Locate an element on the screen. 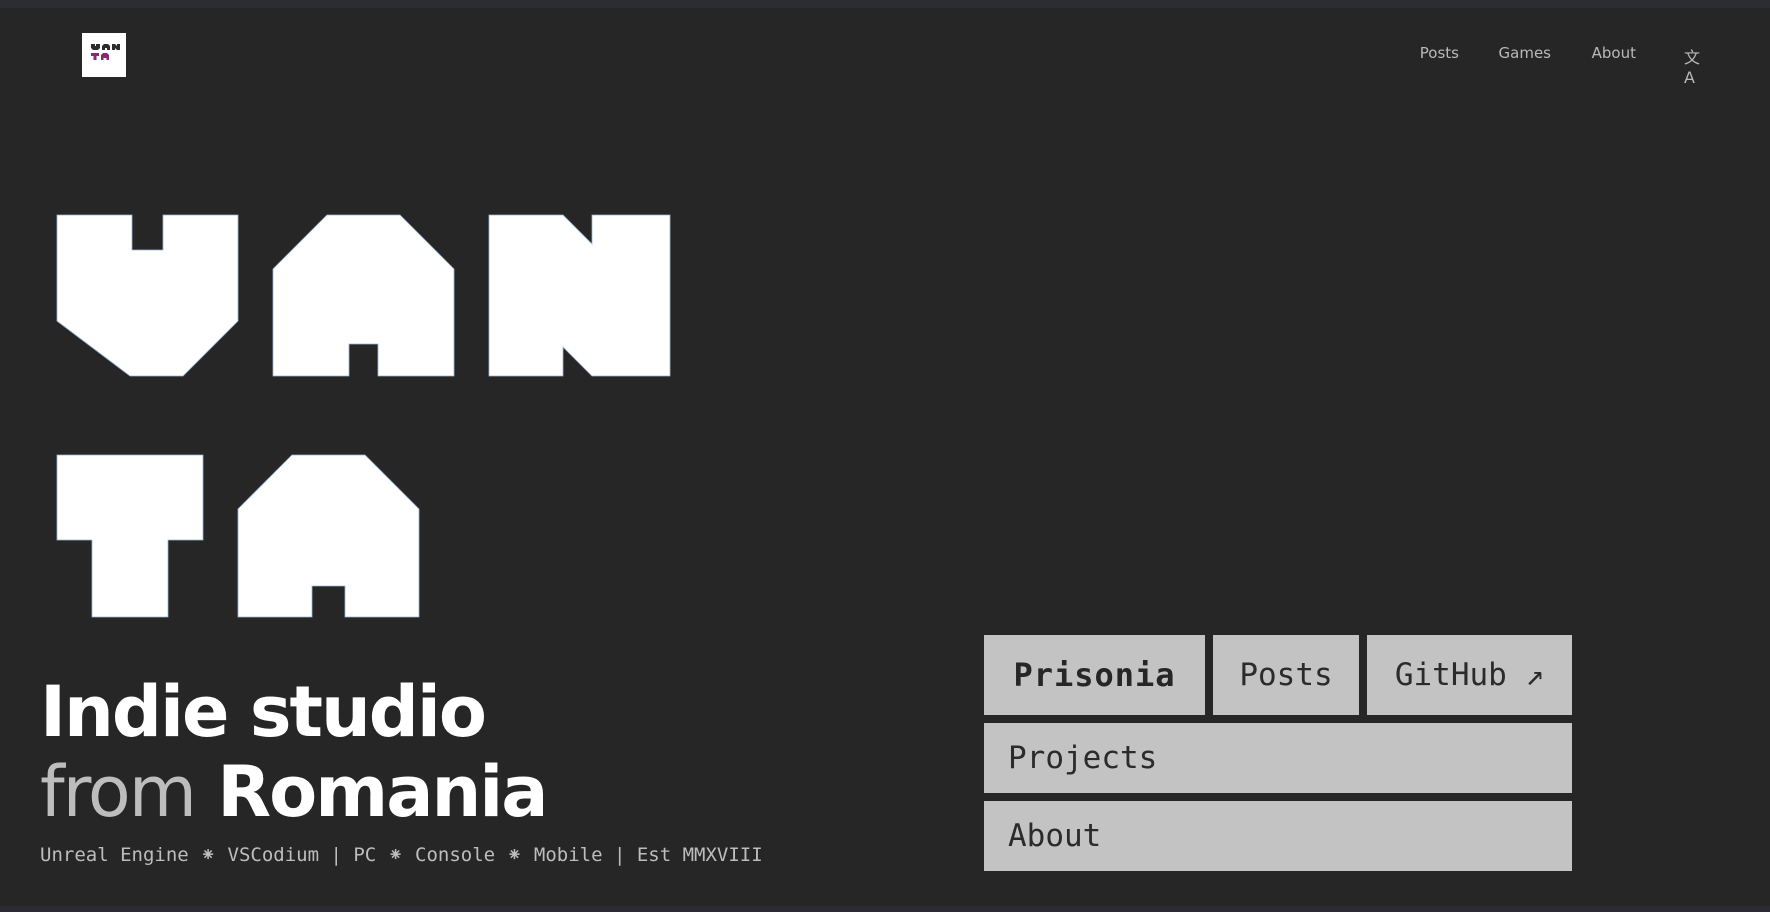 This screenshot has width=1770, height=912. headline-place: Romania is located at coordinates (382, 792).